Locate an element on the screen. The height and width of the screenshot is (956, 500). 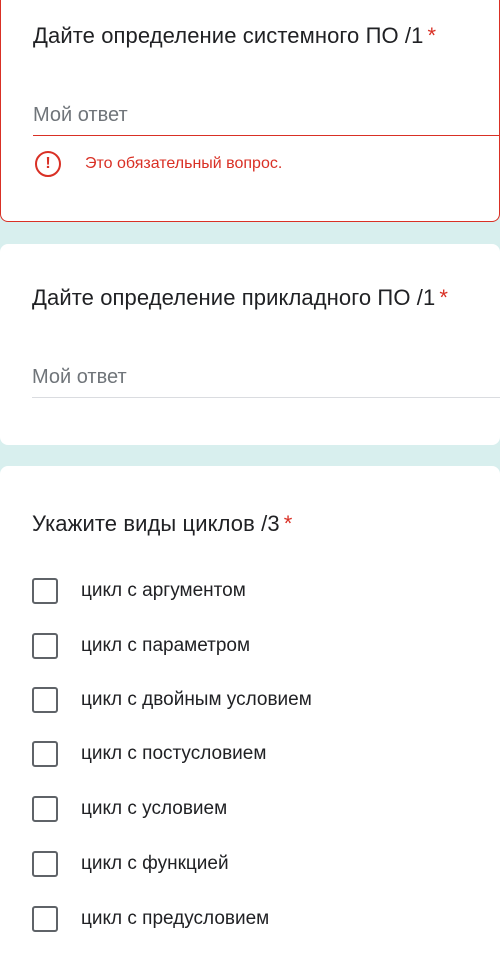
checkbox-option: цикл с условием is located at coordinates (129, 809).